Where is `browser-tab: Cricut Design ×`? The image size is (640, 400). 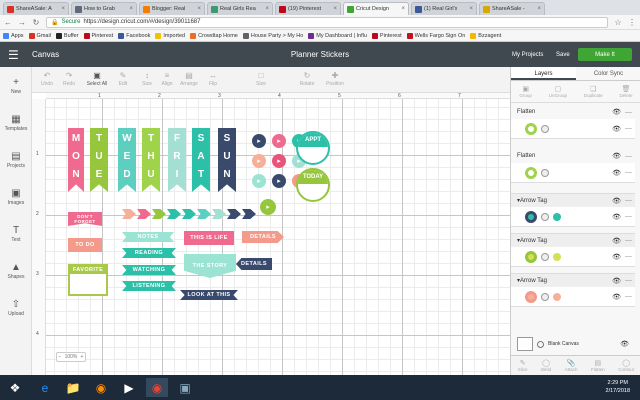
browser-tab: Cricut Design × is located at coordinates (376, 8).